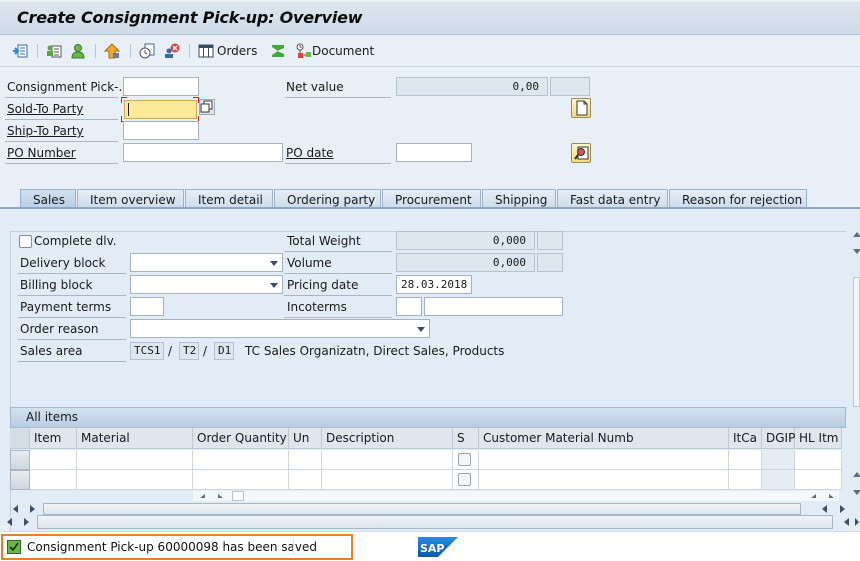 The width and height of the screenshot is (860, 561). Describe the element at coordinates (135, 438) in the screenshot. I see `column-header-material: Material` at that location.